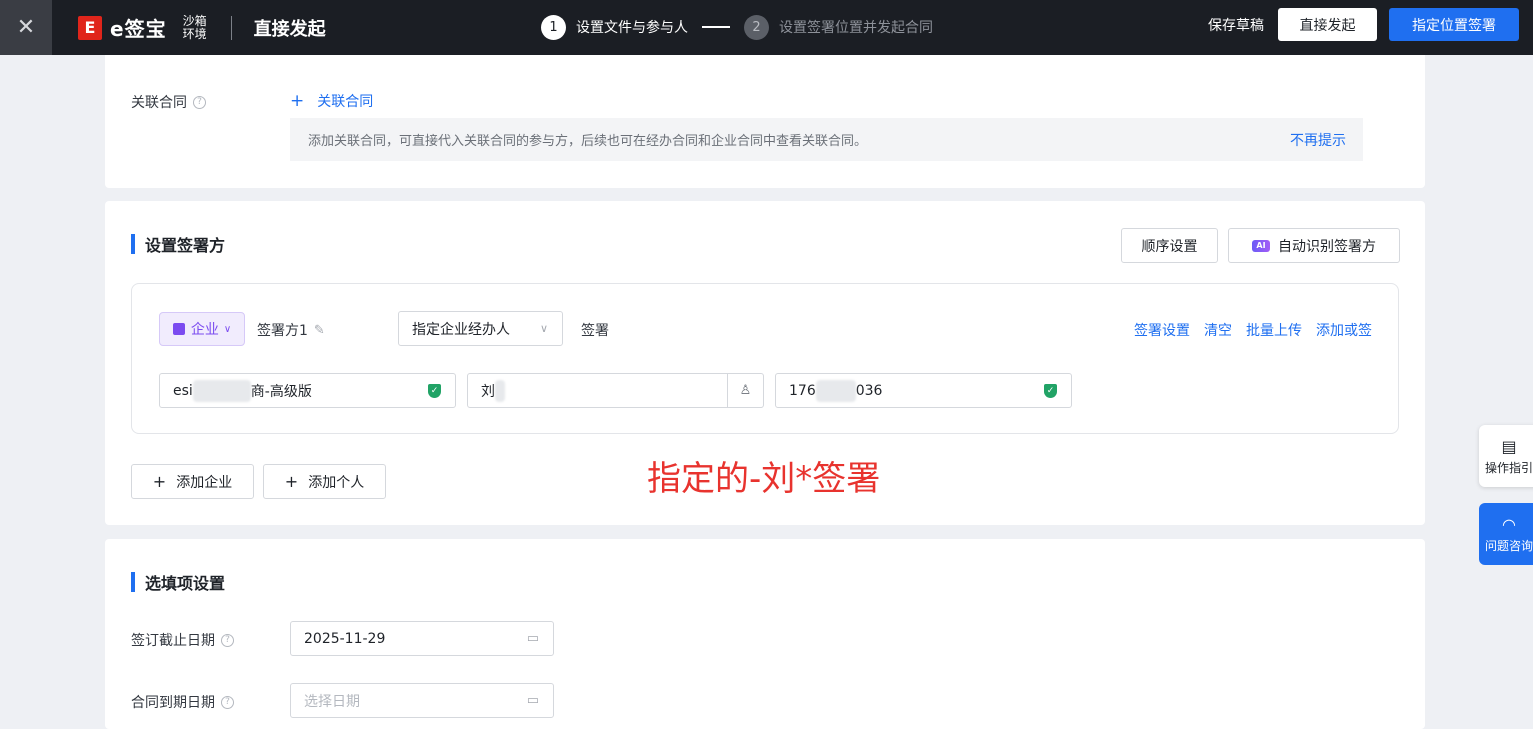 Image resolution: width=1533 pixels, height=729 pixels. I want to click on page-title: 直接发起, so click(289, 29).